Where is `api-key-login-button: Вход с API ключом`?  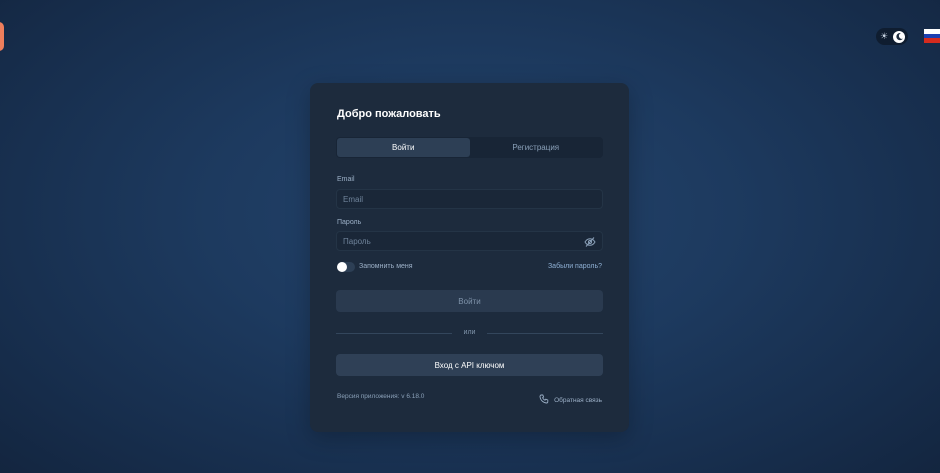 api-key-login-button: Вход с API ключом is located at coordinates (469, 365).